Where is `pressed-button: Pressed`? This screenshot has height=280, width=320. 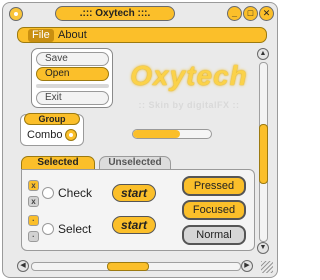 pressed-button: Pressed is located at coordinates (214, 186).